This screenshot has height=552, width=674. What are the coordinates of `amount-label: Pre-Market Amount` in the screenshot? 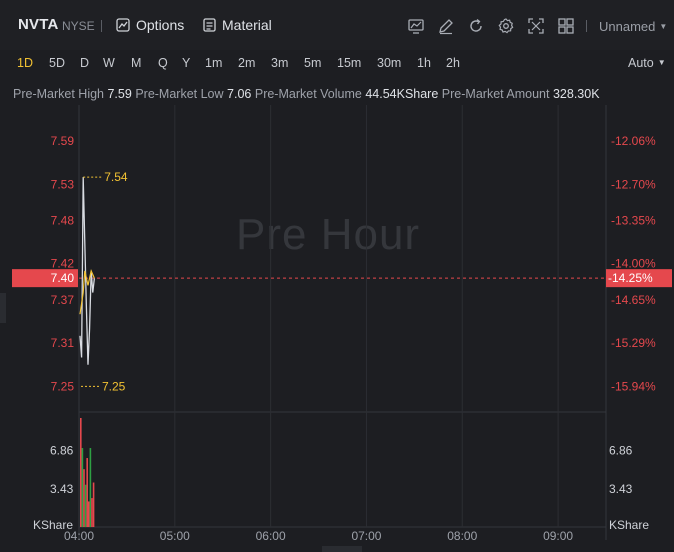 It's located at (495, 94).